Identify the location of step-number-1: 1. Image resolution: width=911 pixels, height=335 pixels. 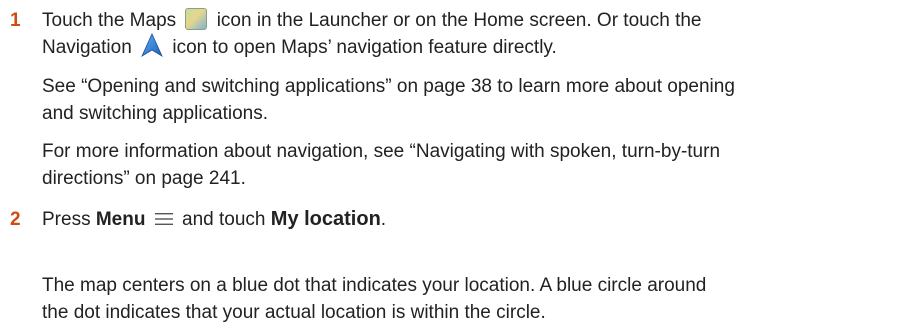
(15, 20).